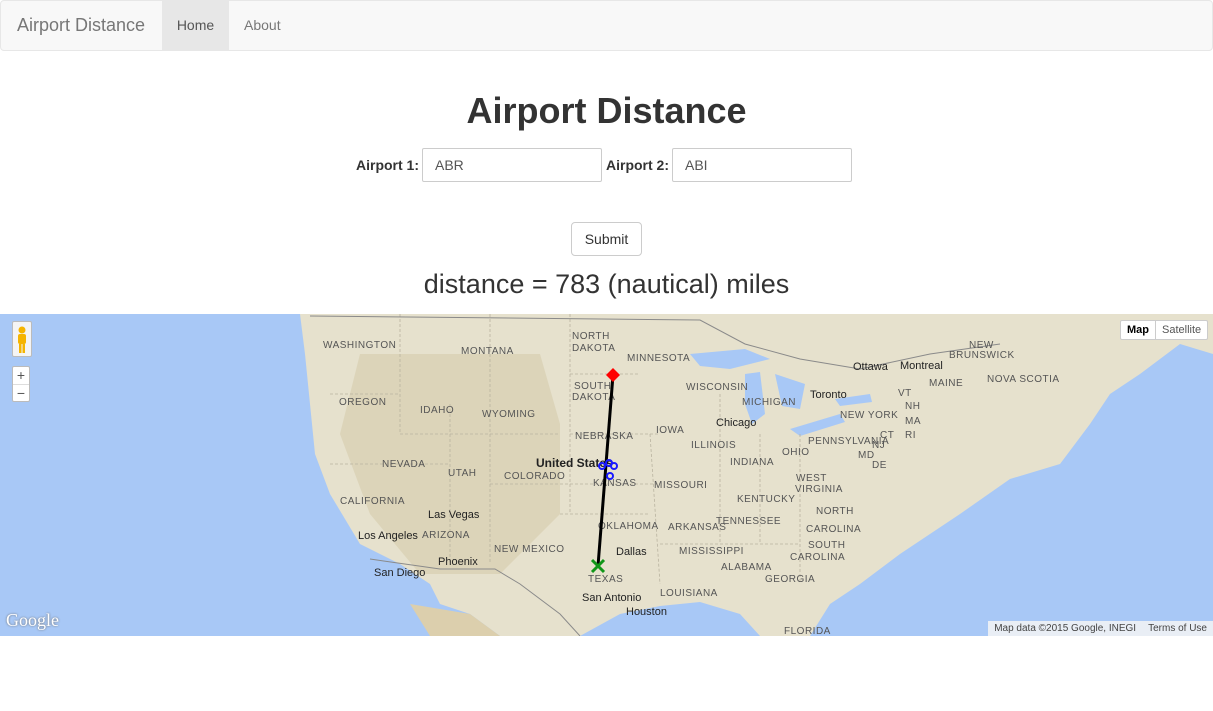  What do you see at coordinates (711, 551) in the screenshot?
I see `label-mississippi: MISSISSIPPI` at bounding box center [711, 551].